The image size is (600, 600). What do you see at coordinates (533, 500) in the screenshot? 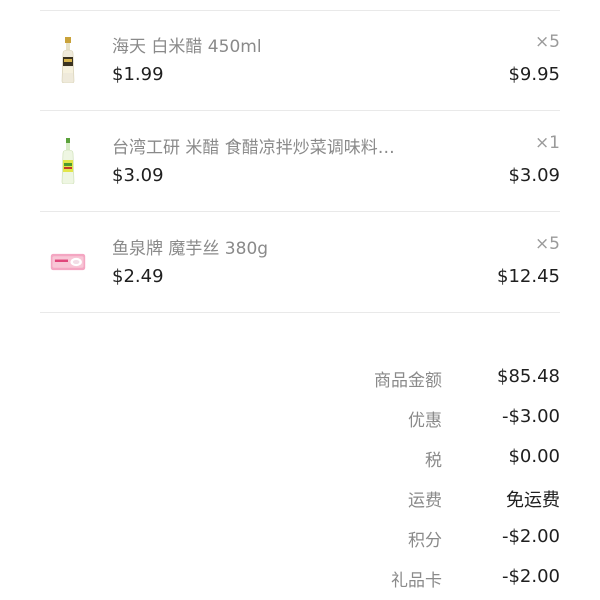
I see `shipping-value: 免运费` at bounding box center [533, 500].